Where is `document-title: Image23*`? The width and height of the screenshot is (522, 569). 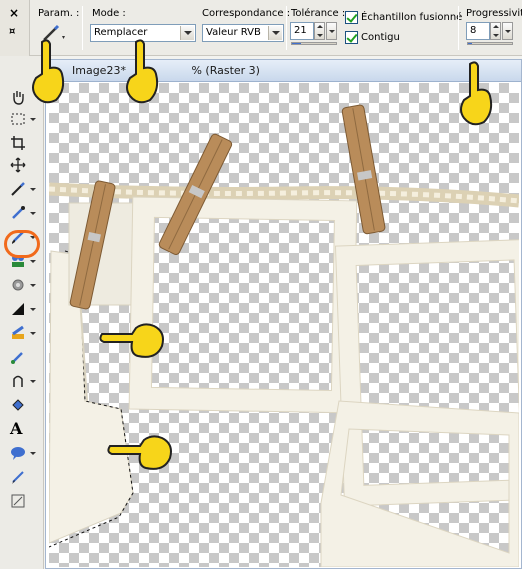 document-title: Image23* is located at coordinates (99, 70).